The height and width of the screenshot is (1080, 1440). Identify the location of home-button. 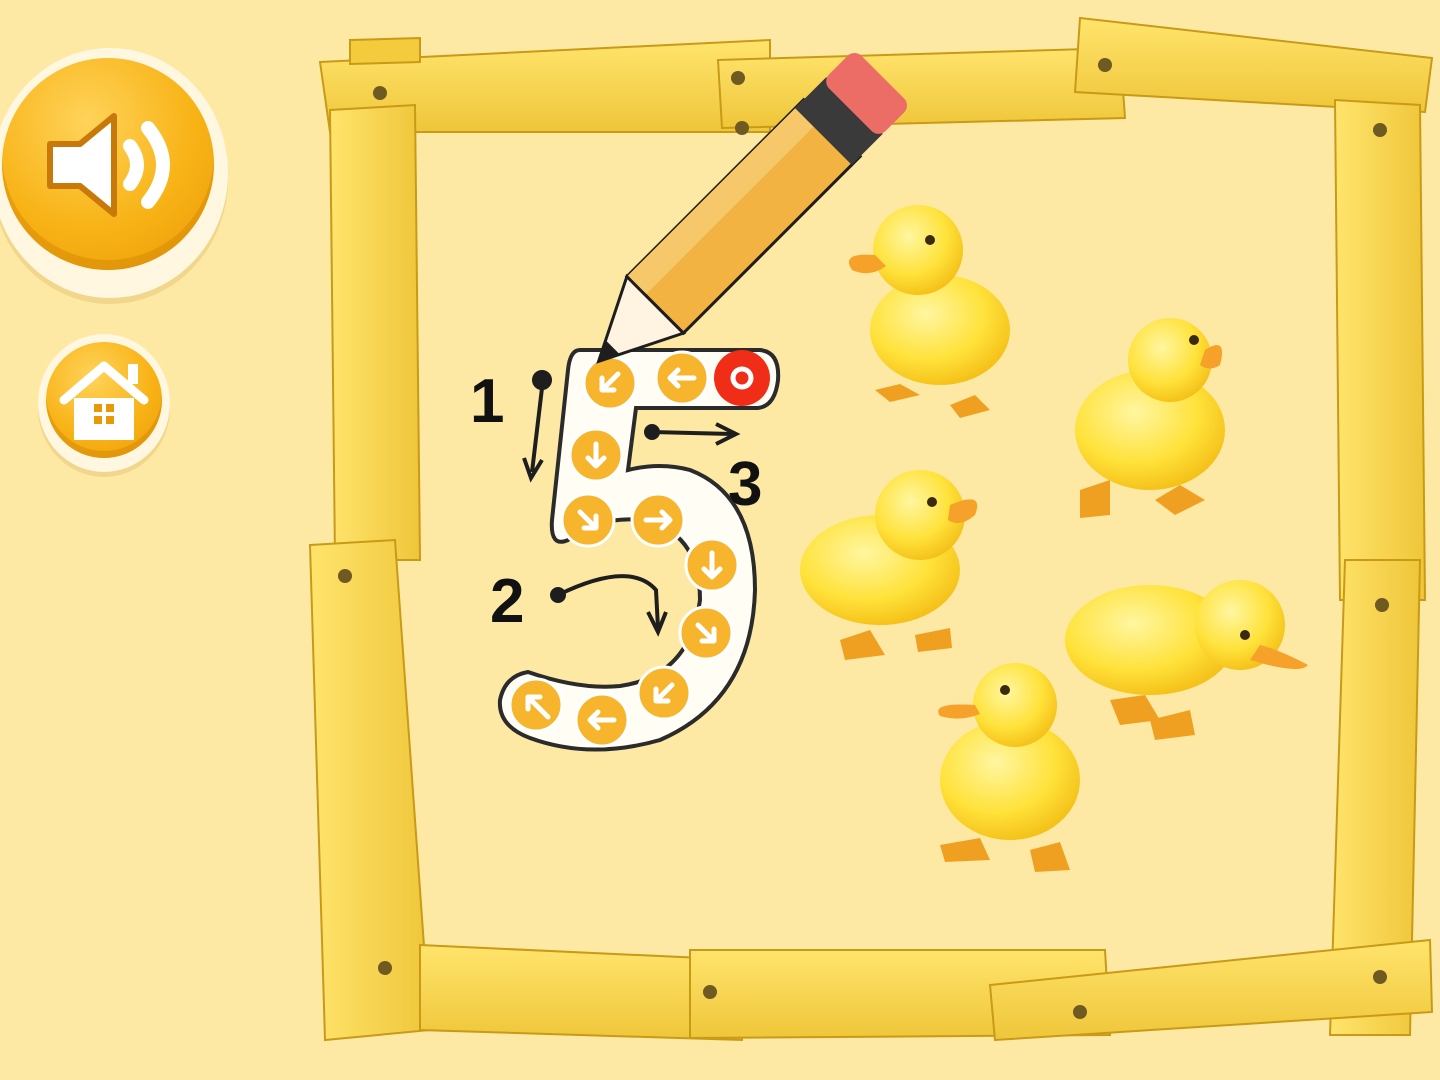
(104, 403).